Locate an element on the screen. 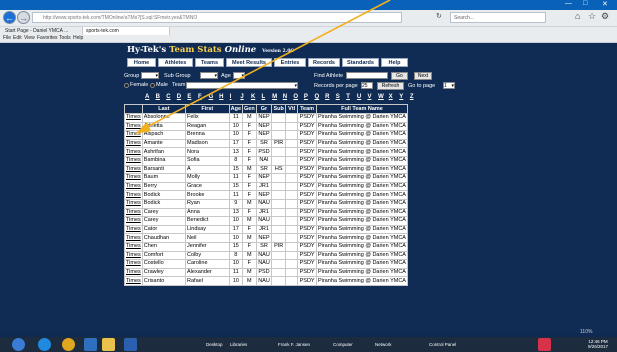 The image size is (617, 352). internet-explorer-icon is located at coordinates (44, 344).